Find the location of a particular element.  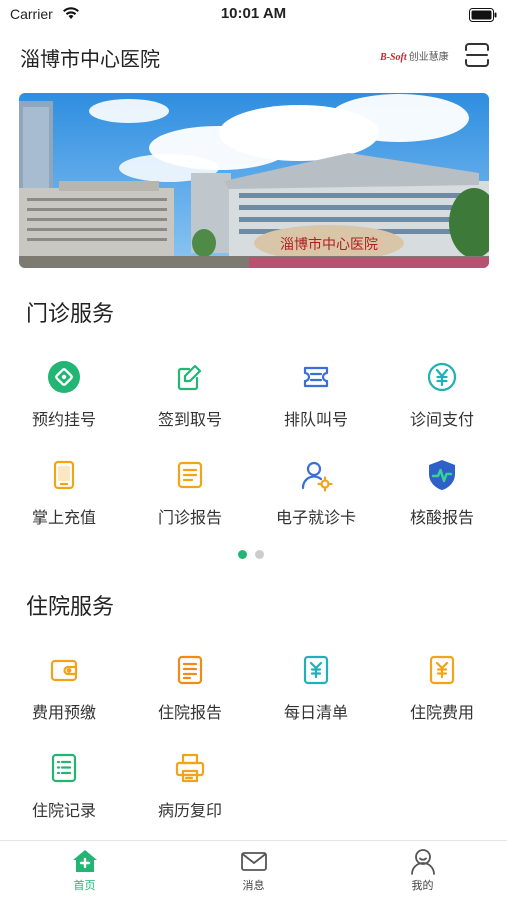

outpatient-item-report: 门诊报告 is located at coordinates (190, 493).